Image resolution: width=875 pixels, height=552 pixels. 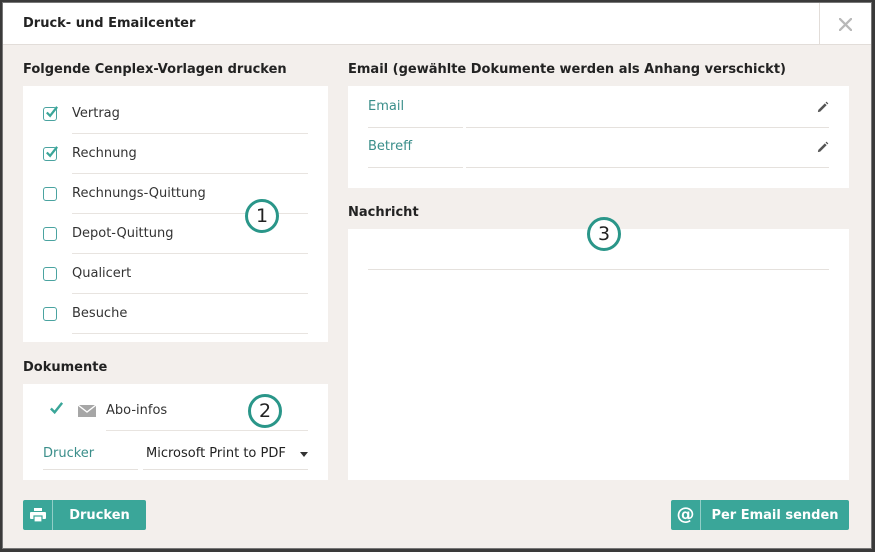 I want to click on subject-field-row: Betreff, so click(x=598, y=148).